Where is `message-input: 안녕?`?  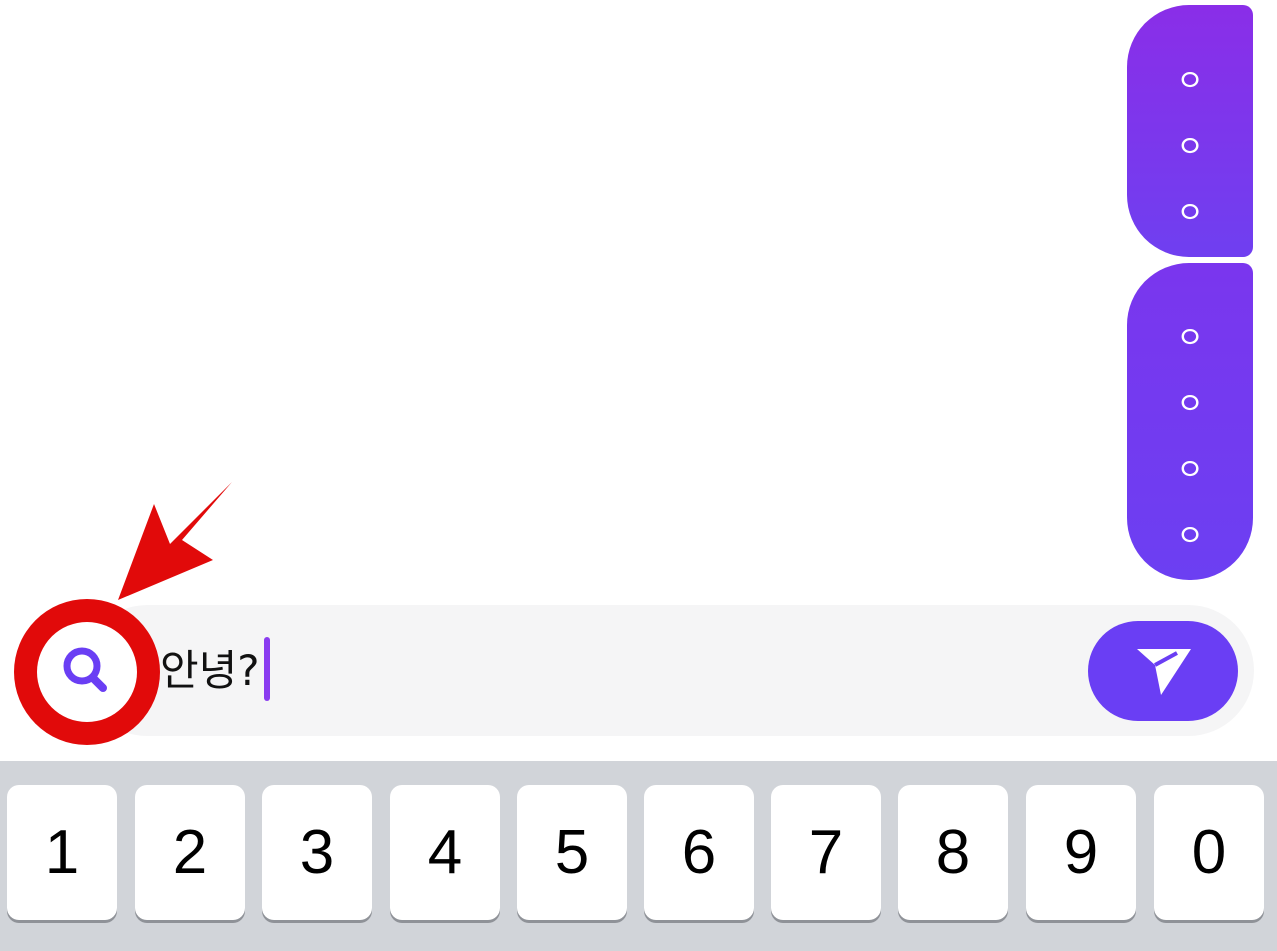
message-input: 안녕? is located at coordinates (210, 671).